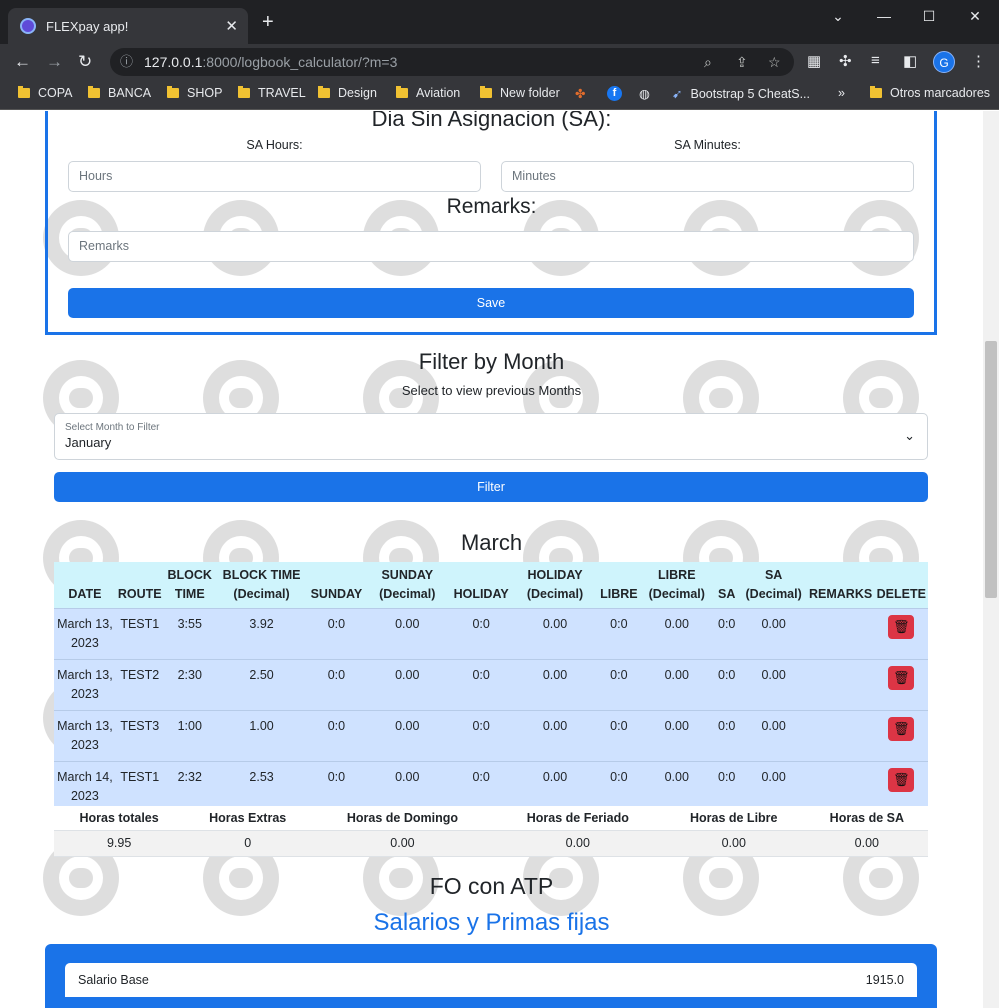 This screenshot has height=1008, width=999. What do you see at coordinates (139, 685) in the screenshot?
I see `cell-route: TEST2` at bounding box center [139, 685].